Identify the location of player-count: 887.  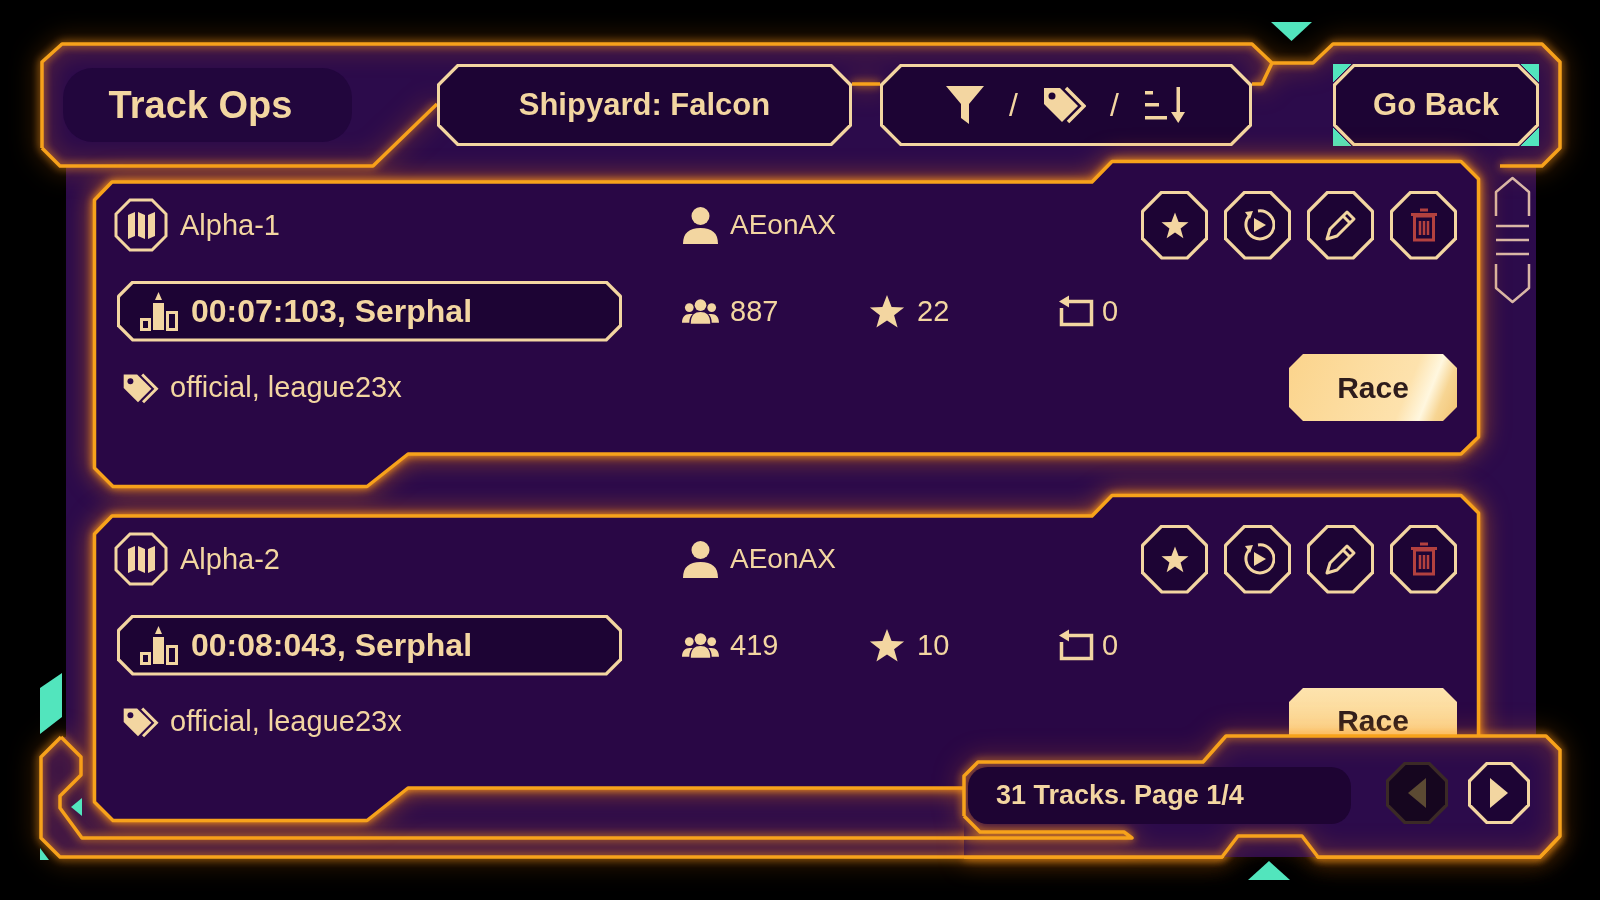
(754, 311).